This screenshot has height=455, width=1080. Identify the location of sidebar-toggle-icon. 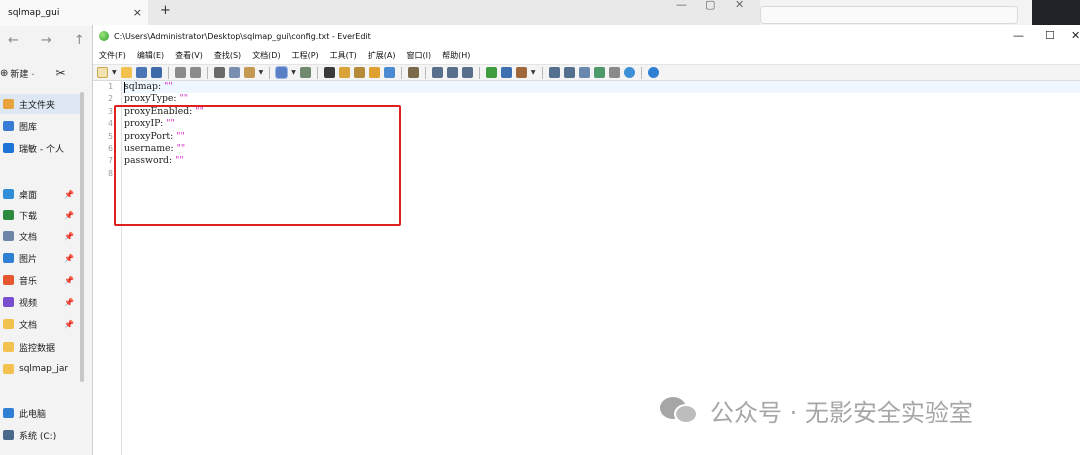
(569, 72).